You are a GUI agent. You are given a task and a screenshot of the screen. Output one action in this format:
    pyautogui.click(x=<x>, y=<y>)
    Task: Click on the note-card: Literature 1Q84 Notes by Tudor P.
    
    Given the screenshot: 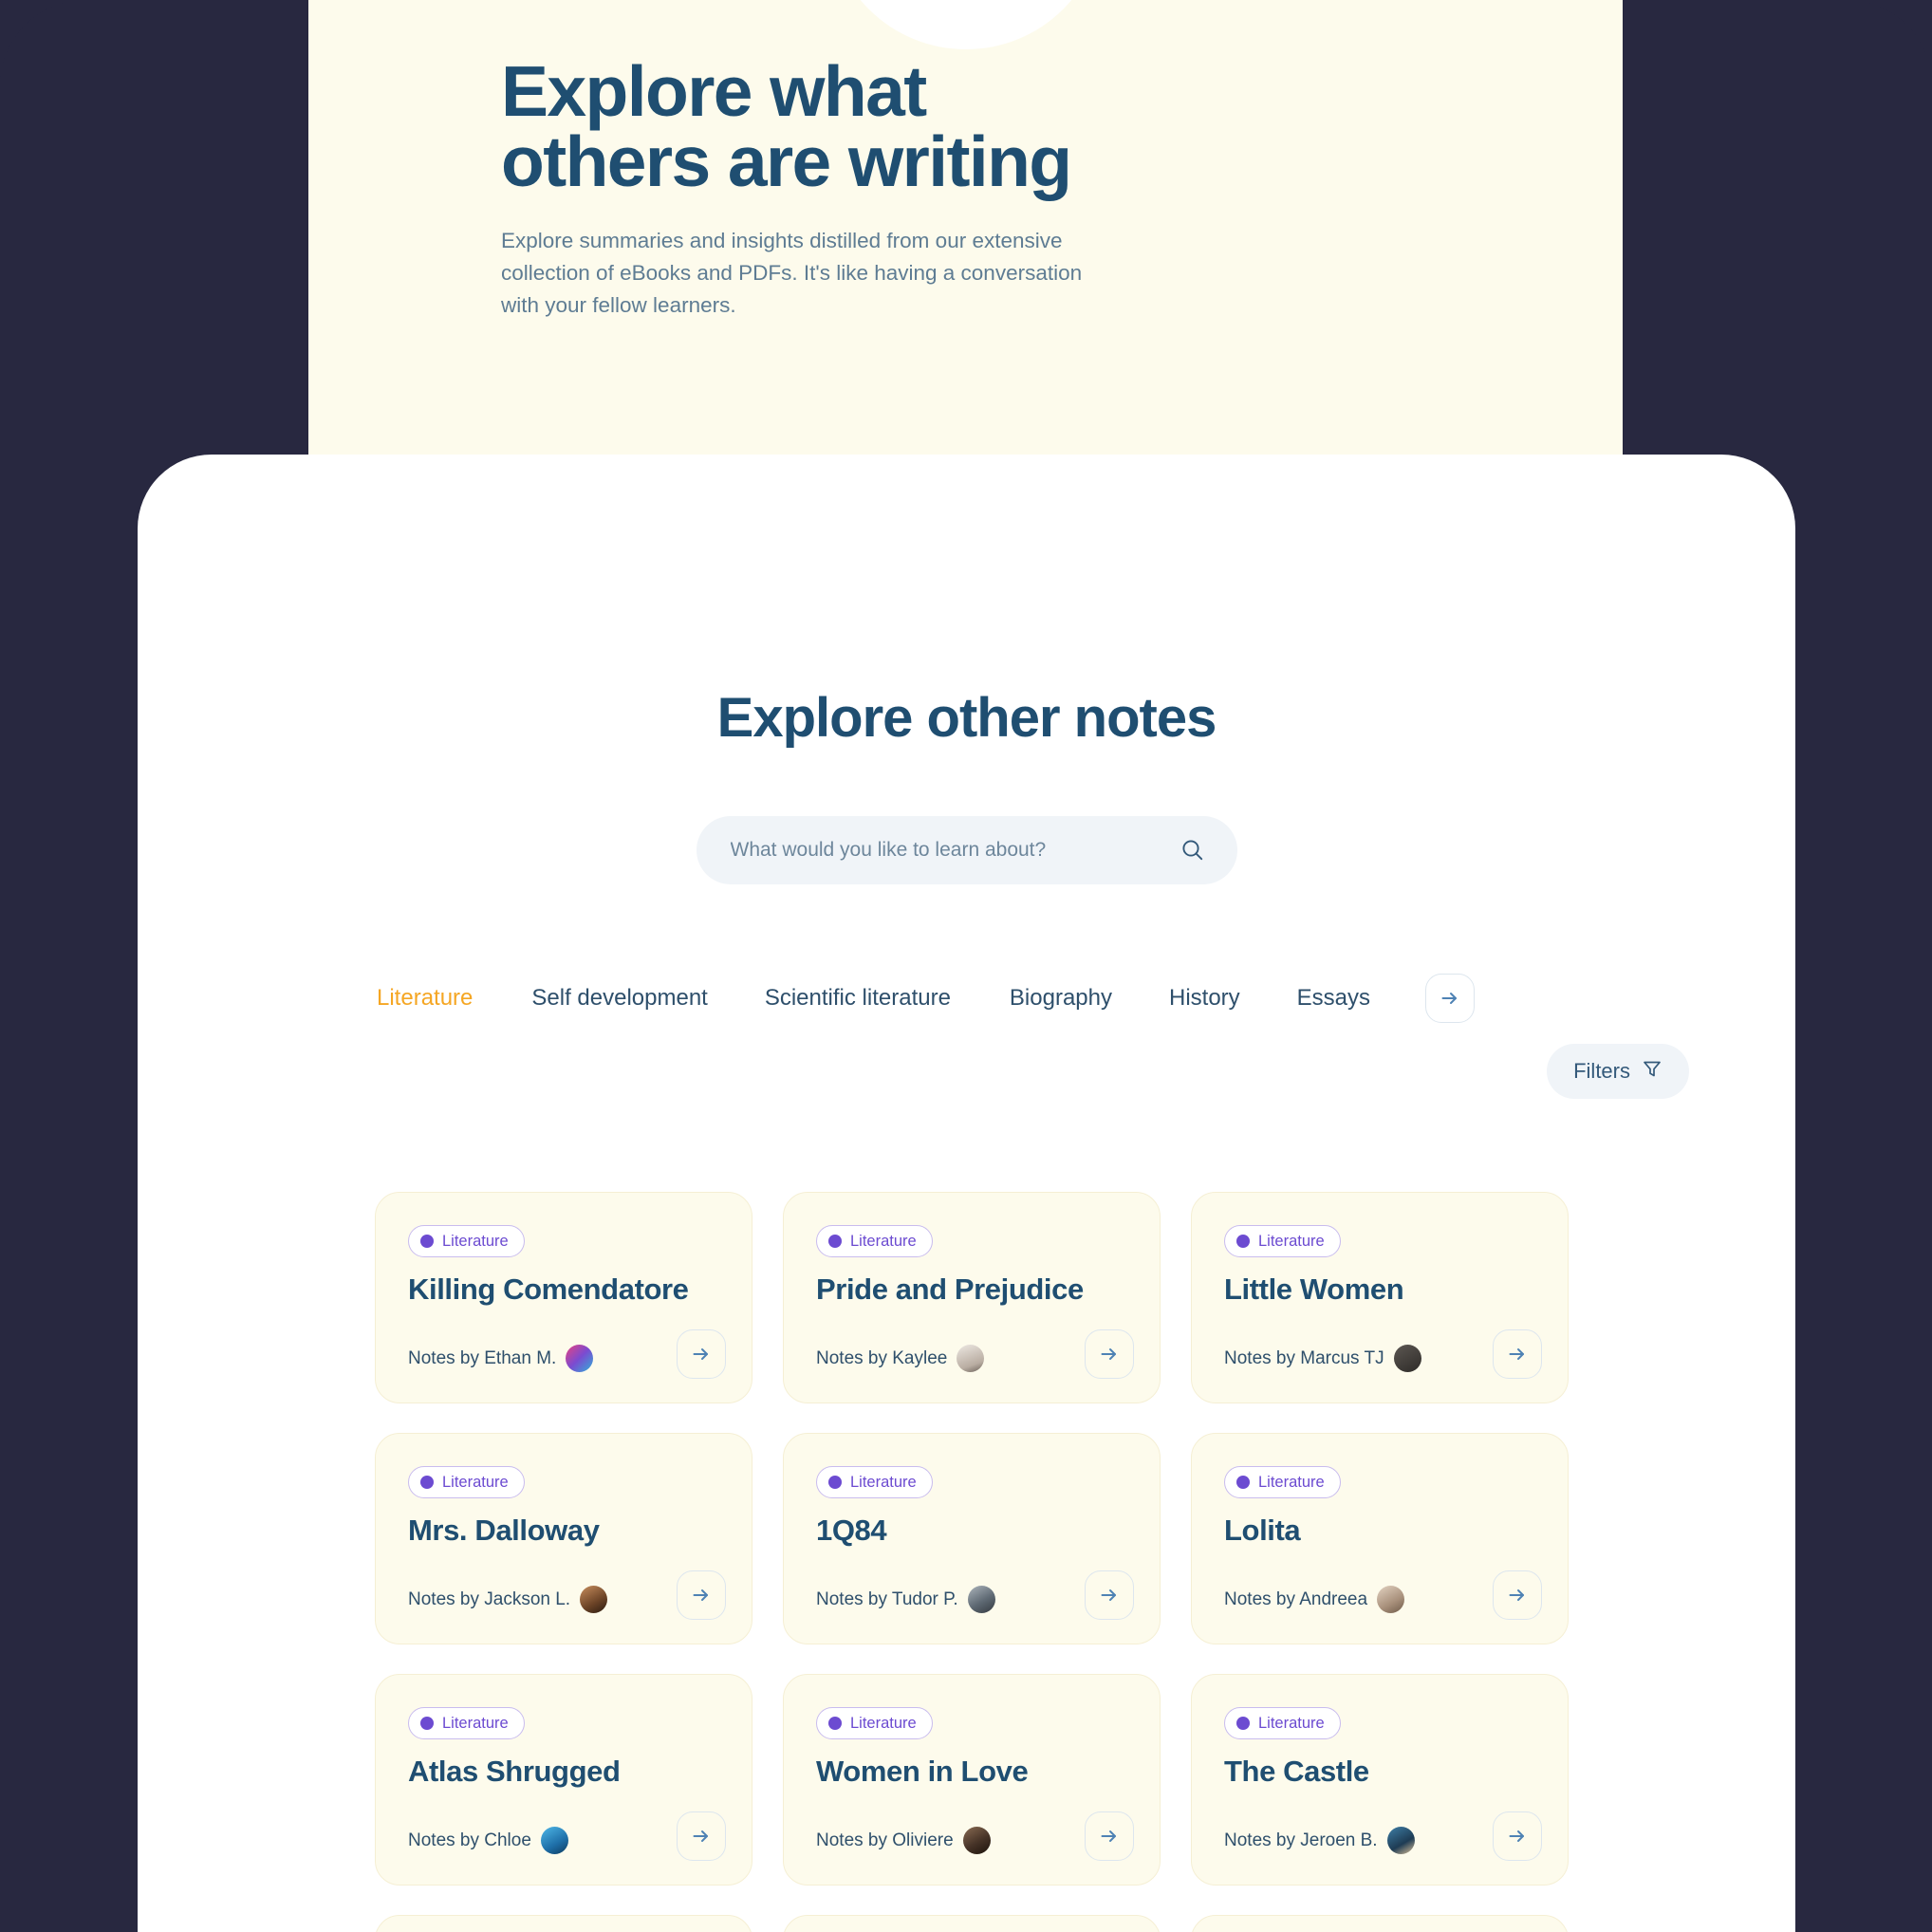 What is the action you would take?
    pyautogui.click(x=972, y=1538)
    